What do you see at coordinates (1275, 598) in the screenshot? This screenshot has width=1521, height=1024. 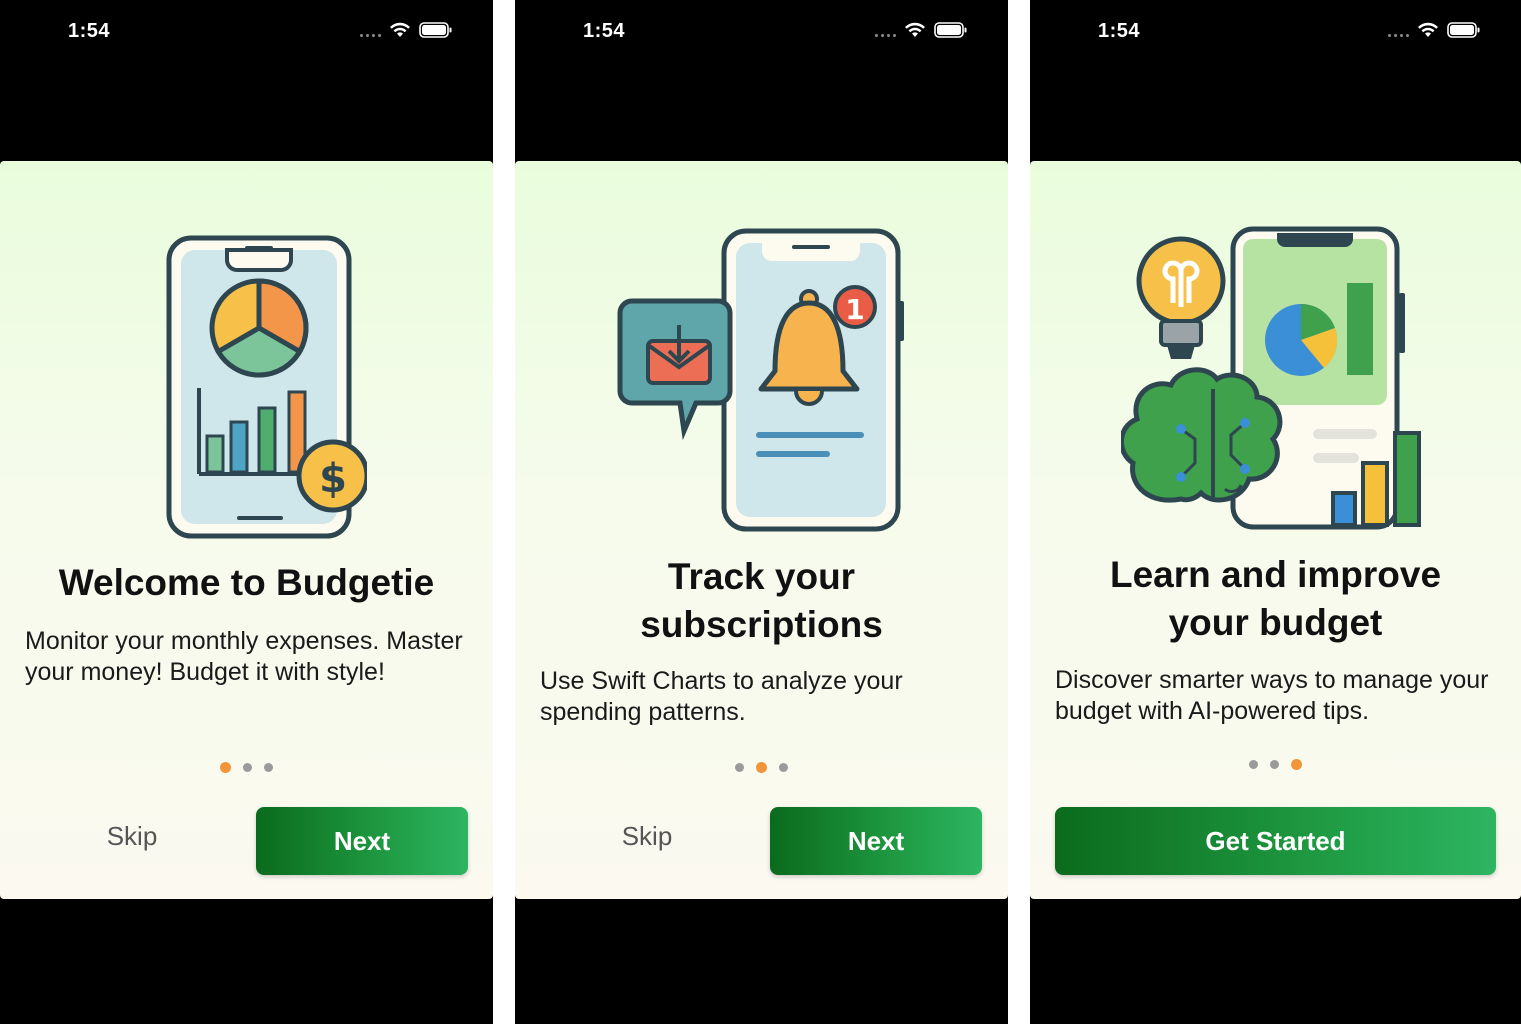 I see `page-title: Learn and improve your budget` at bounding box center [1275, 598].